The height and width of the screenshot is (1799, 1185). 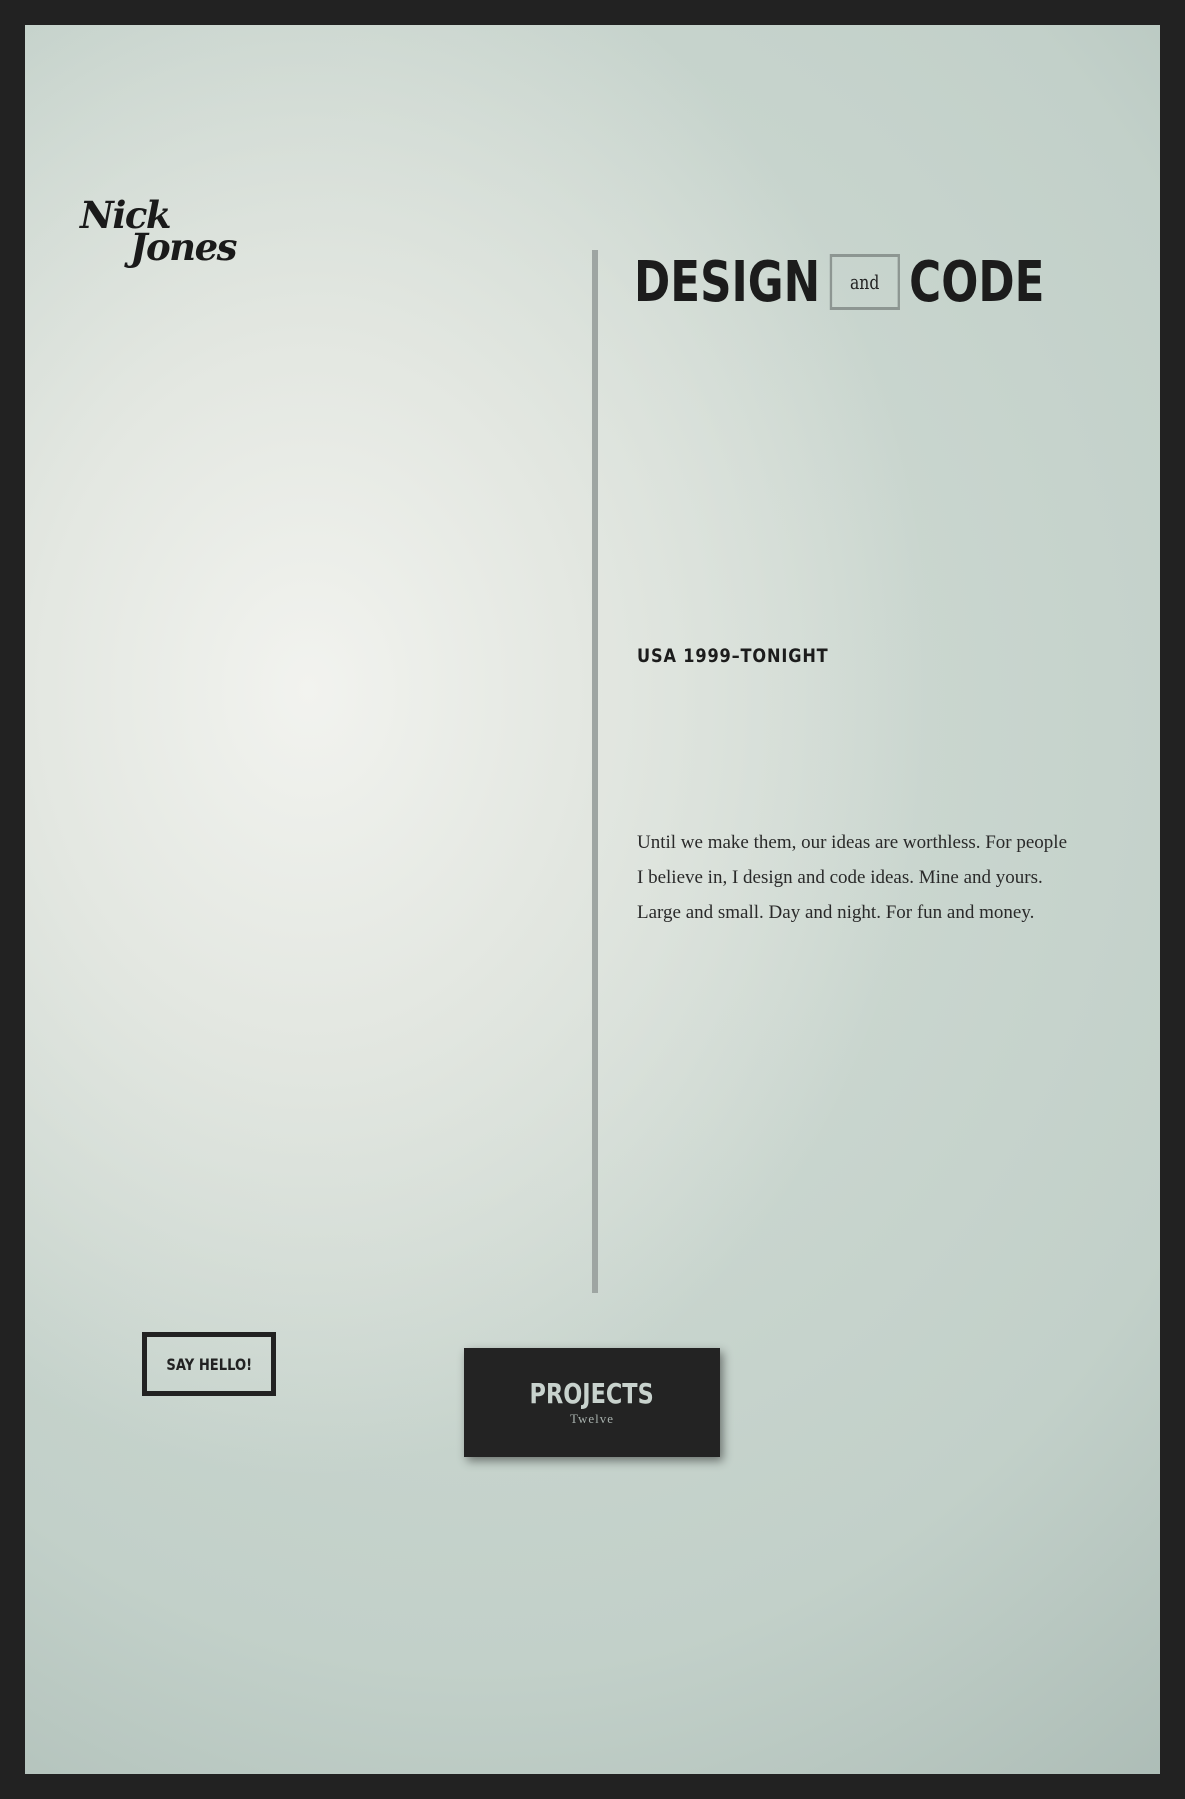 What do you see at coordinates (727, 282) in the screenshot?
I see `headline-design: DESIGN` at bounding box center [727, 282].